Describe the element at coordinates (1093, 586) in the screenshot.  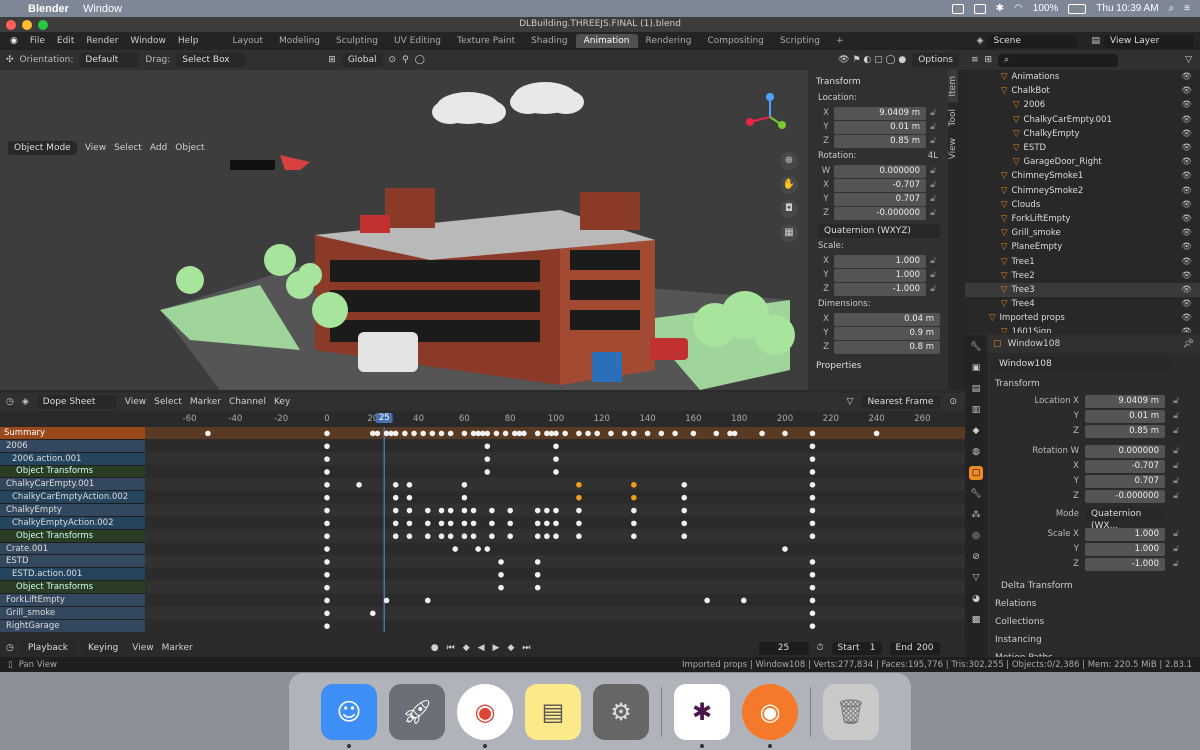
I see `delta-transform-header: Delta Transform` at that location.